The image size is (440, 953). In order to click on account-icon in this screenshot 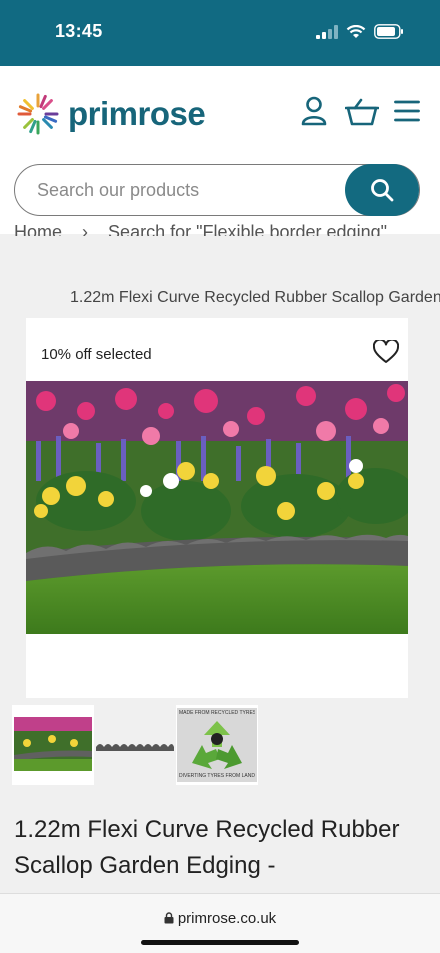, I will do `click(314, 111)`.